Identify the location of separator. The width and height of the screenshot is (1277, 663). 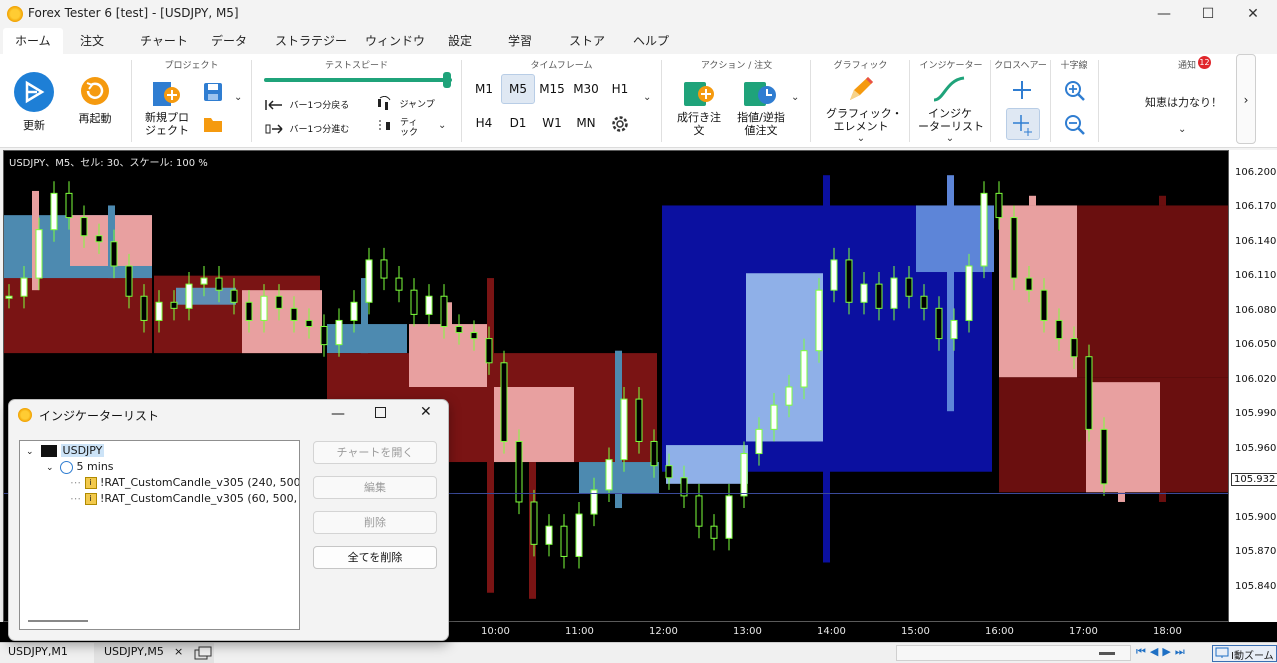
(131, 101).